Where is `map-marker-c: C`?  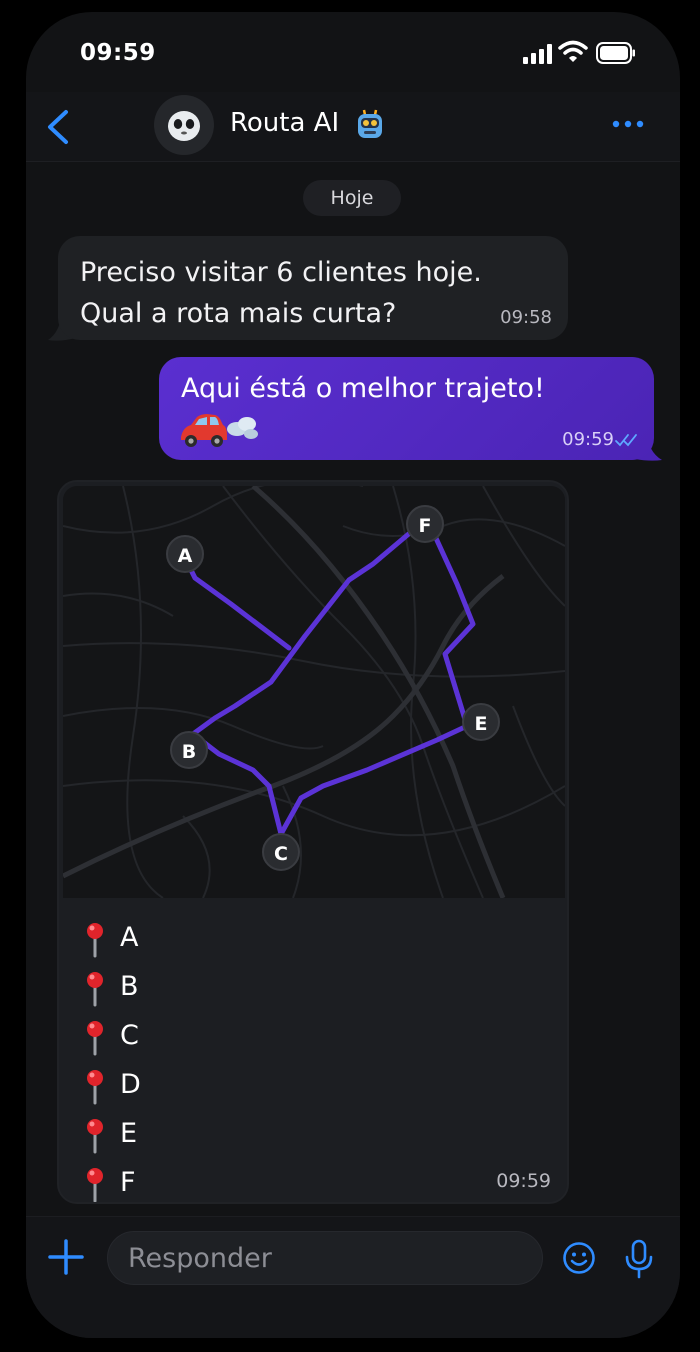
map-marker-c: C is located at coordinates (281, 852).